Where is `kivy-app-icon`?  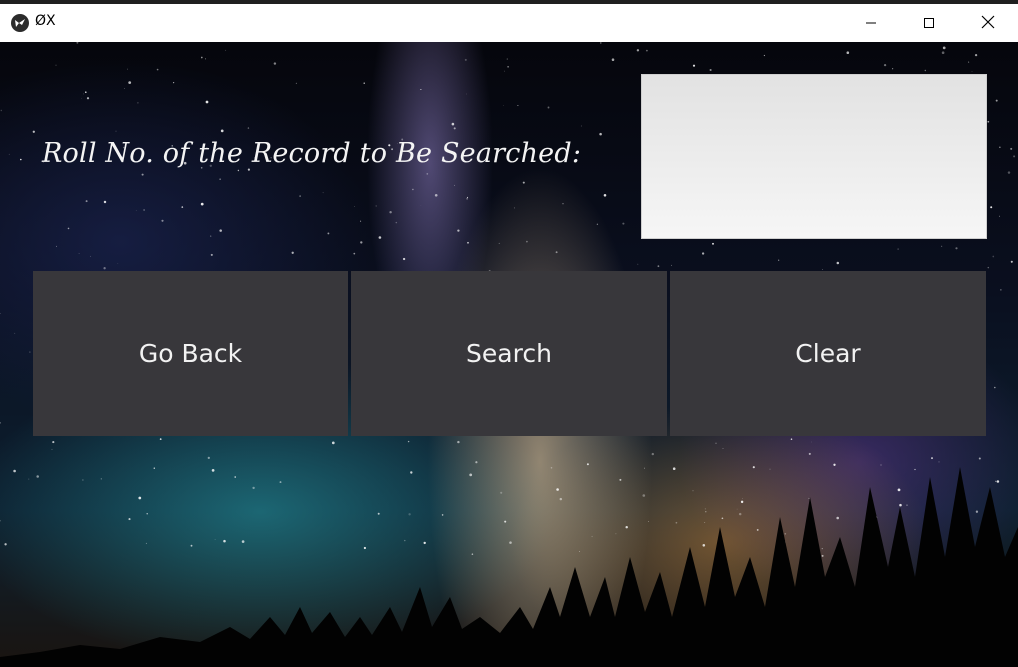
kivy-app-icon is located at coordinates (20, 23).